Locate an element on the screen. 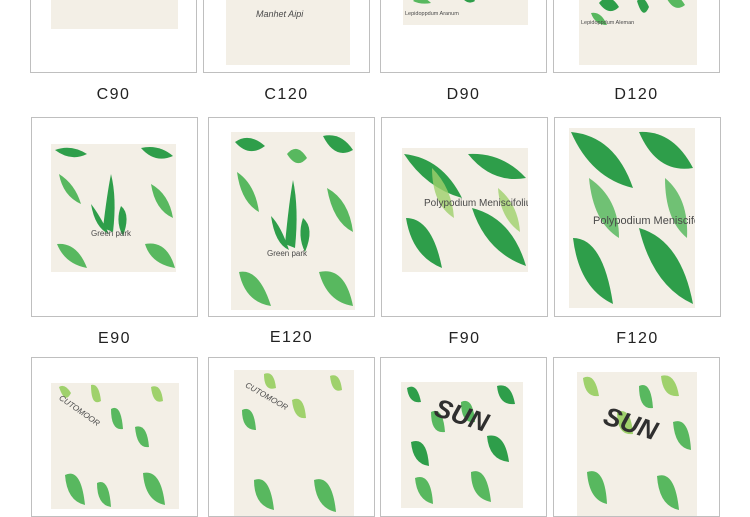 This screenshot has width=750, height=517. product-card-h120: SUN is located at coordinates (636, 437).